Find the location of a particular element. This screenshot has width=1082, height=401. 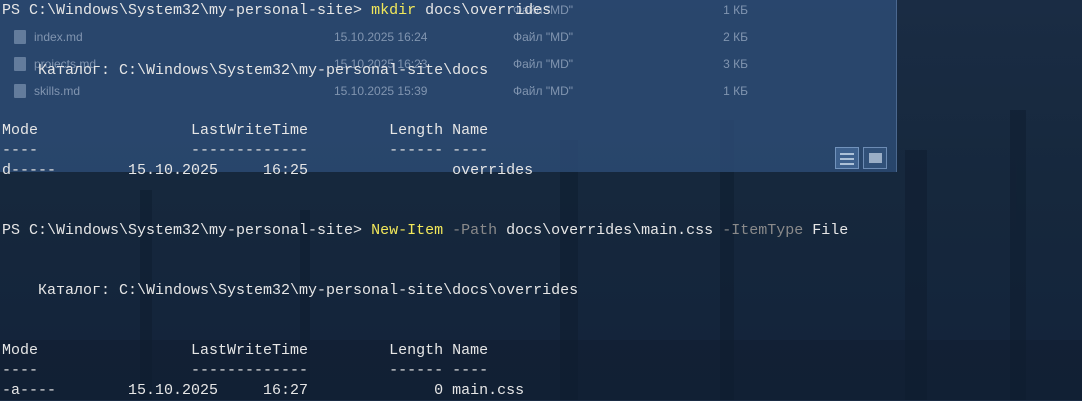

parameter-name: -ItemType is located at coordinates (763, 230).